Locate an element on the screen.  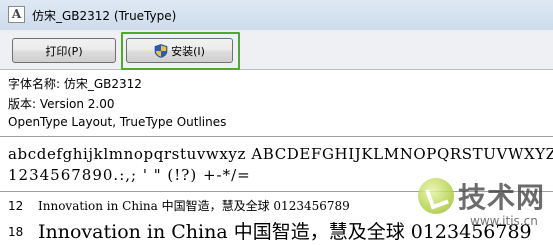
title-bar: A 仿宋_GB2312 (TrueType) is located at coordinates (276, 15).